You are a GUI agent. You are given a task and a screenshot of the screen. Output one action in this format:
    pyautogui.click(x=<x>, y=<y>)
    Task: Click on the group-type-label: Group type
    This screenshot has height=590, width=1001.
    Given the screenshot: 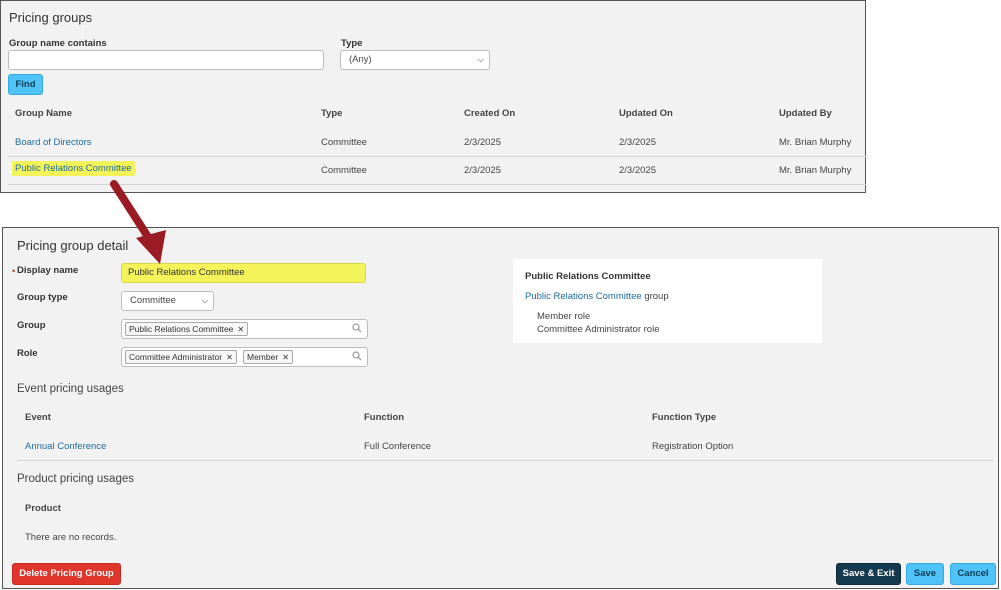 What is the action you would take?
    pyautogui.click(x=42, y=297)
    